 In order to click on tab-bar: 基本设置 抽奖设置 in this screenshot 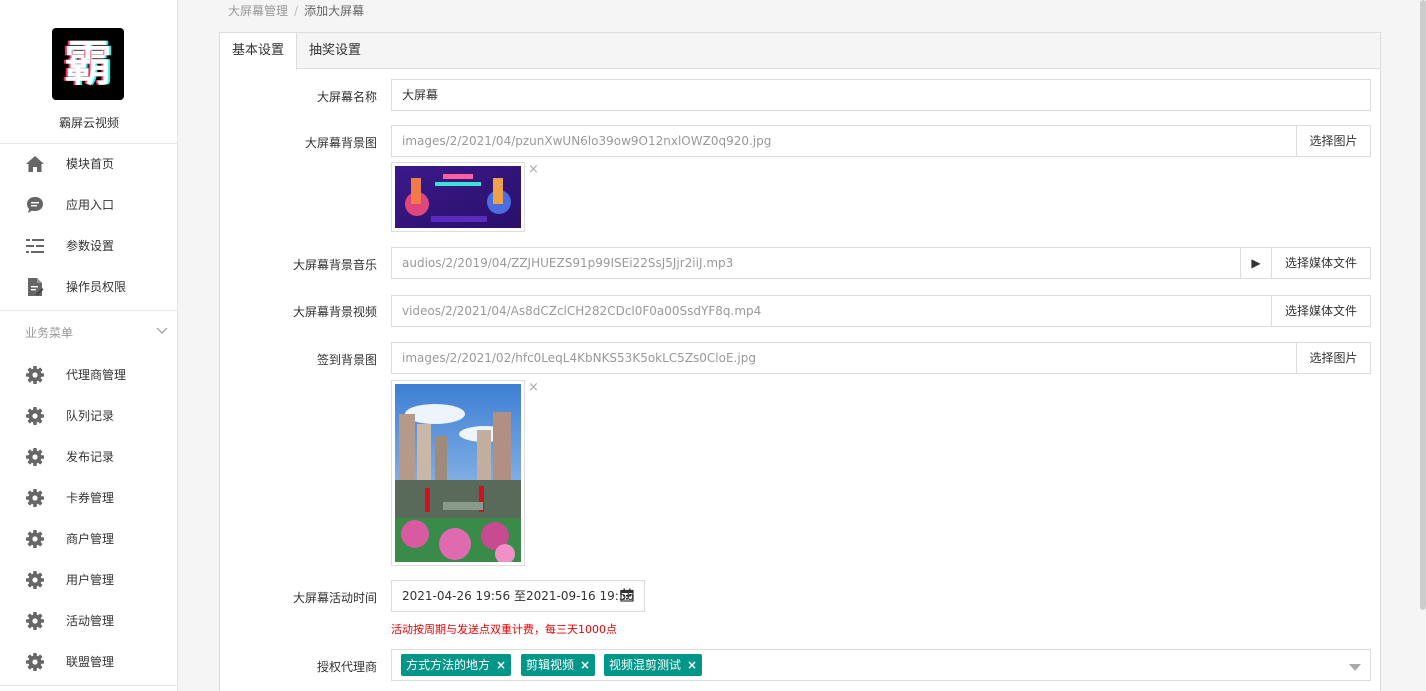, I will do `click(800, 51)`.